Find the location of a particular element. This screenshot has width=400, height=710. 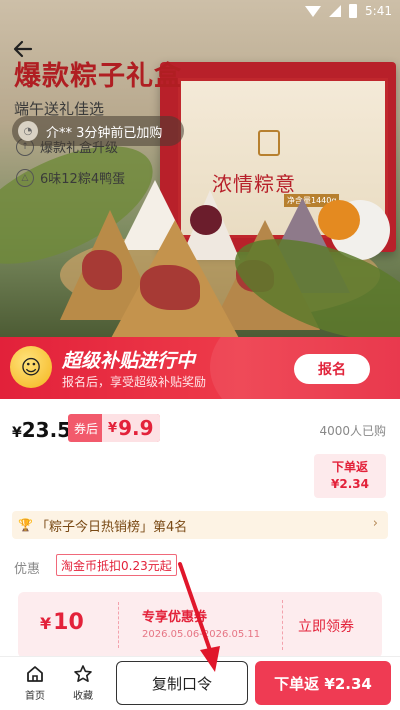

battery-icon is located at coordinates (353, 11).